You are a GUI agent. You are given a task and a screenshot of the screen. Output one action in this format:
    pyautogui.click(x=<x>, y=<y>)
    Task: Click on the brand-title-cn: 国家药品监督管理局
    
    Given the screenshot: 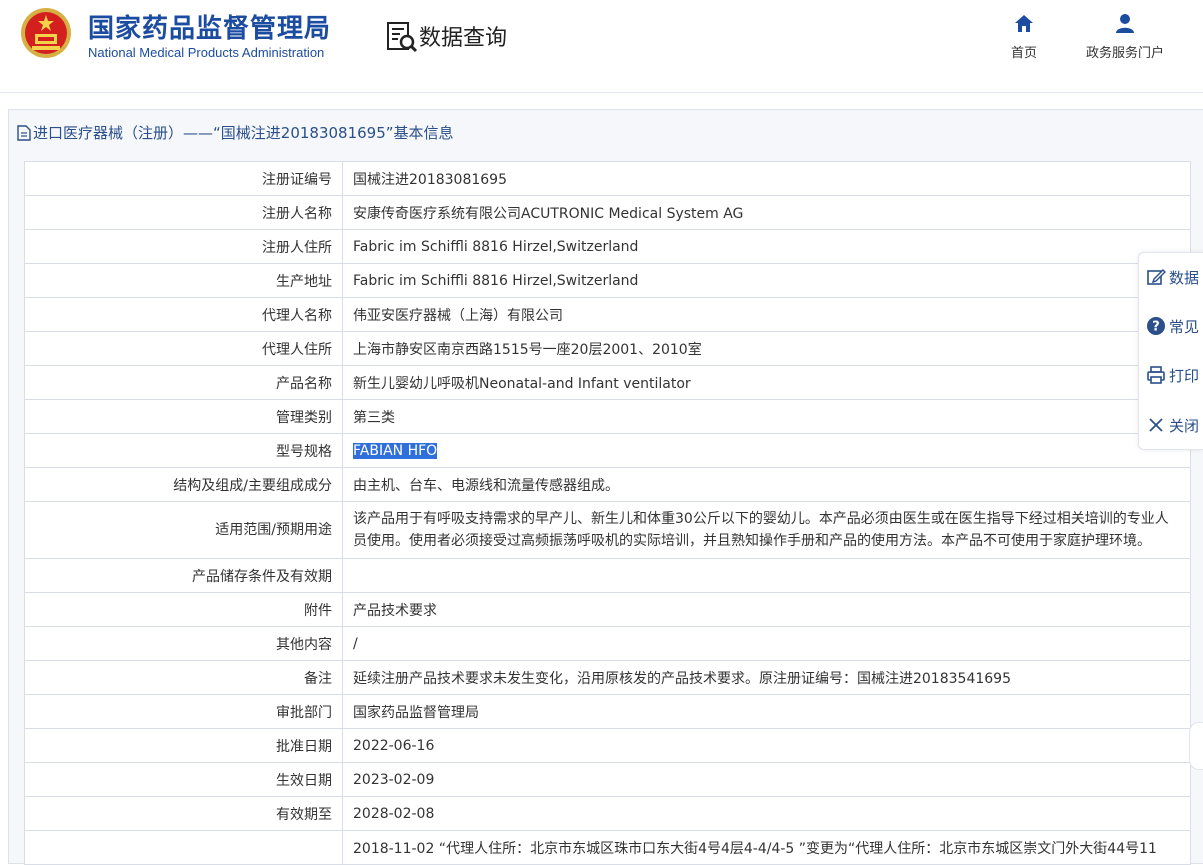 What is the action you would take?
    pyautogui.click(x=210, y=29)
    